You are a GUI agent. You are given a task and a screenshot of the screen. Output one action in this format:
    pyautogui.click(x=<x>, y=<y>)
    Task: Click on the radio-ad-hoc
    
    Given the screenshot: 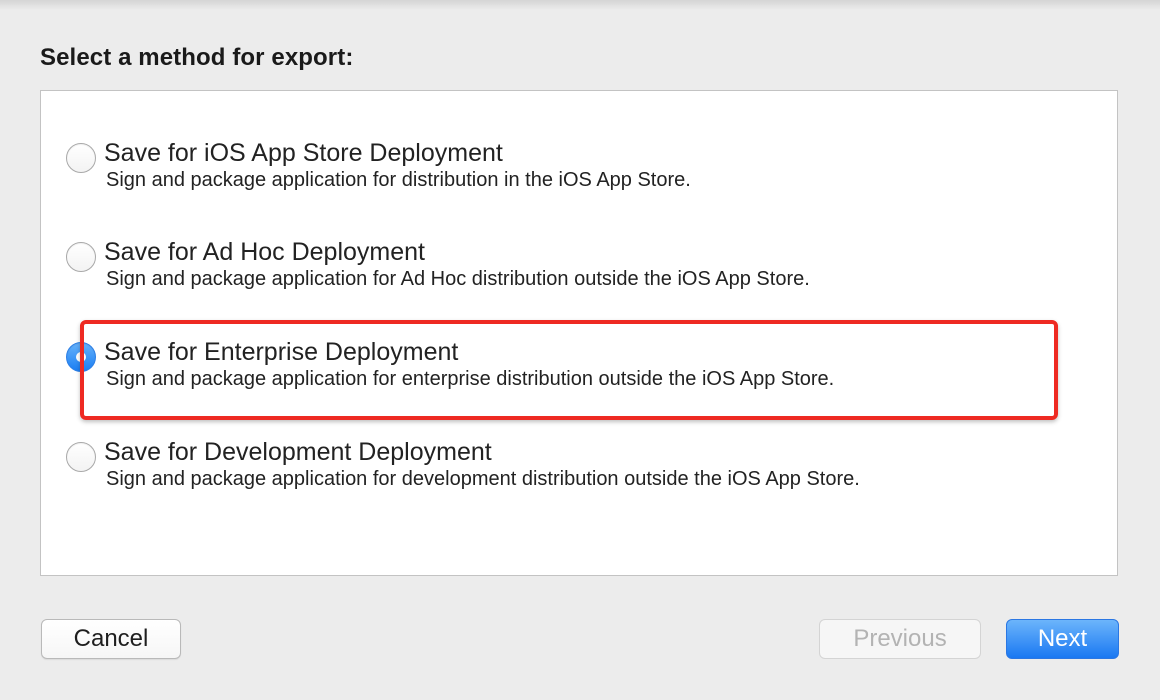 What is the action you would take?
    pyautogui.click(x=81, y=257)
    